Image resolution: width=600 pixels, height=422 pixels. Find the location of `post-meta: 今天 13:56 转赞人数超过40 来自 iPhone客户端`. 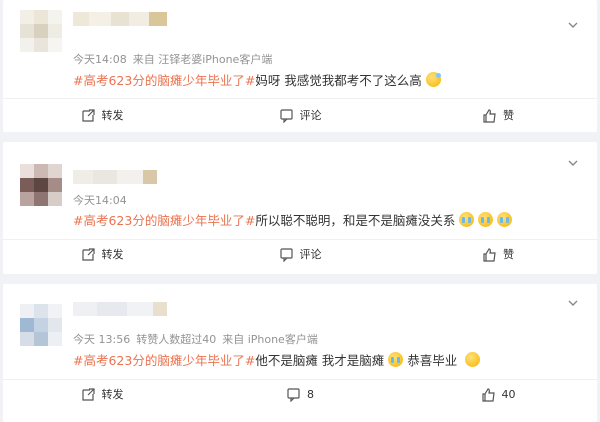

post-meta: 今天 13:56 转赞人数超过40 来自 iPhone客户端 is located at coordinates (198, 339).